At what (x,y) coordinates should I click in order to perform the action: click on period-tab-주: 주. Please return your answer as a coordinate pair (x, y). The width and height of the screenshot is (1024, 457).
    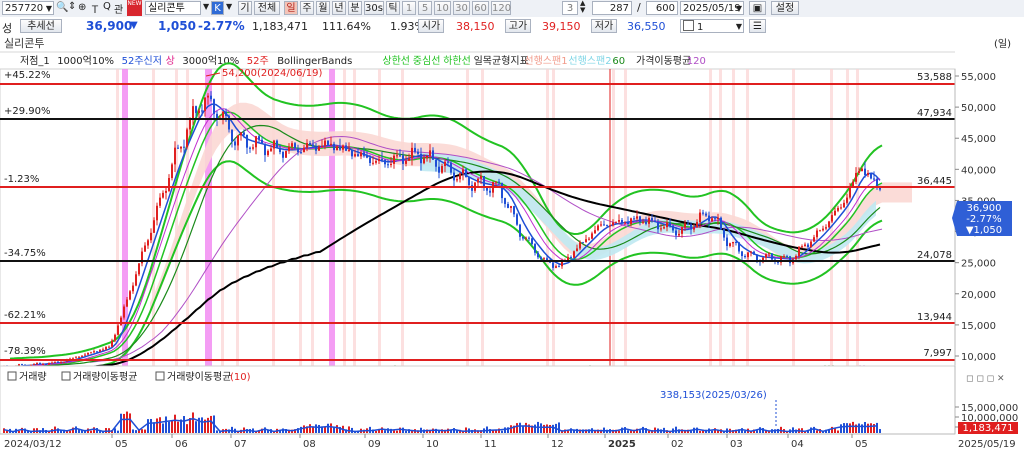
    Looking at the image, I should click on (307, 8).